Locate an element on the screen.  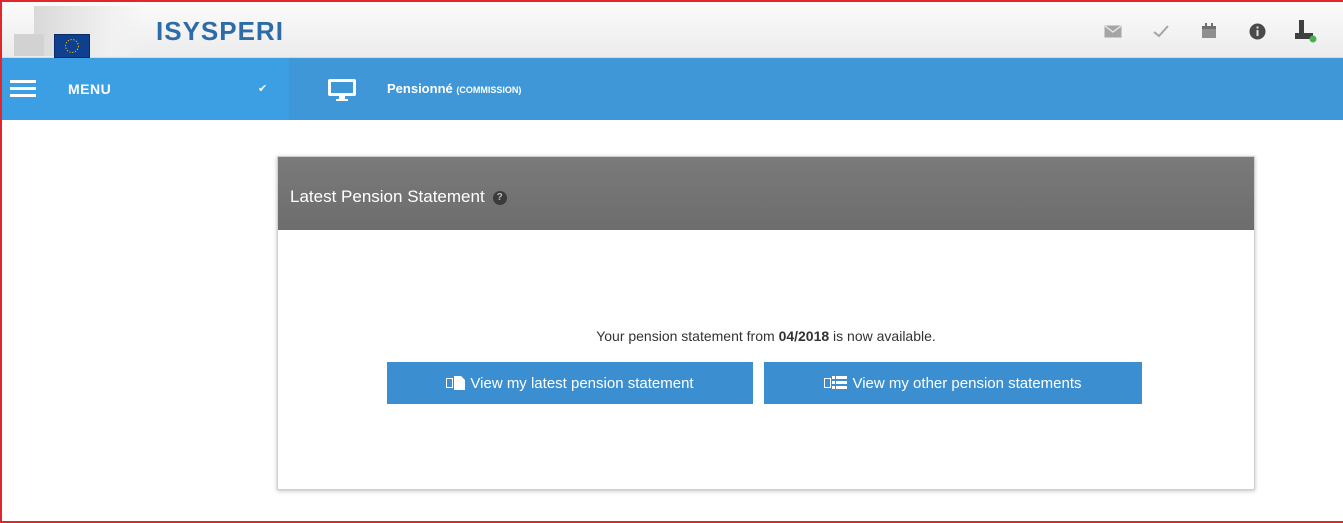
logo-tile is located at coordinates (29, 45).